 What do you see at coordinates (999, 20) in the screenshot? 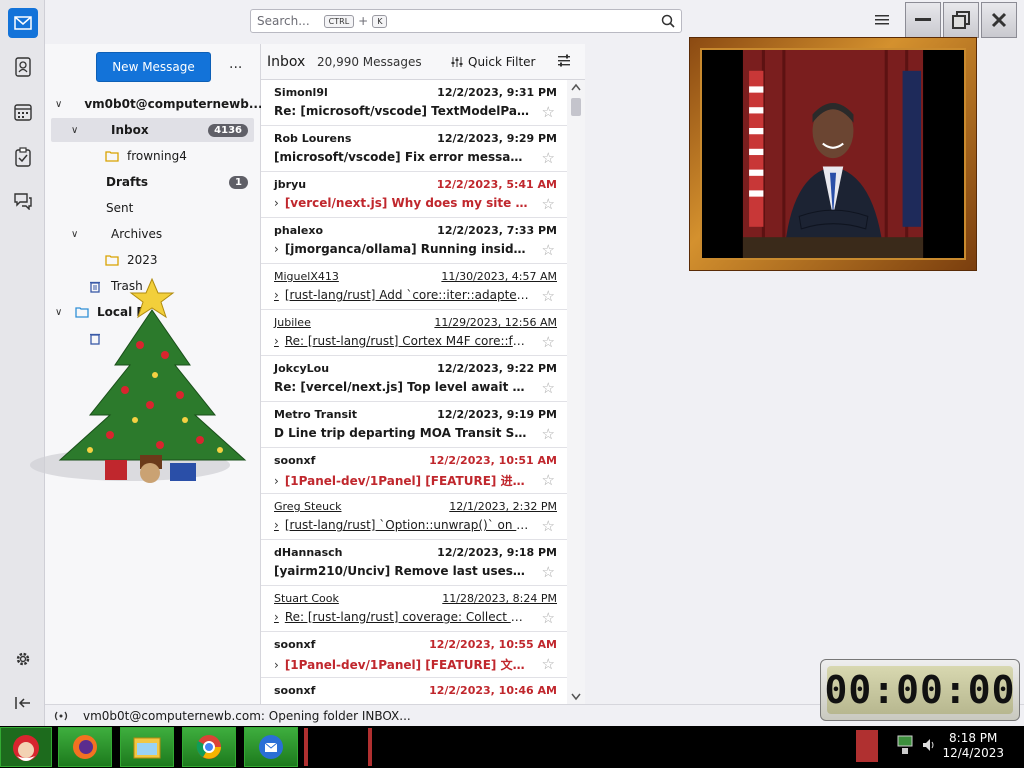
I see `close-button` at bounding box center [999, 20].